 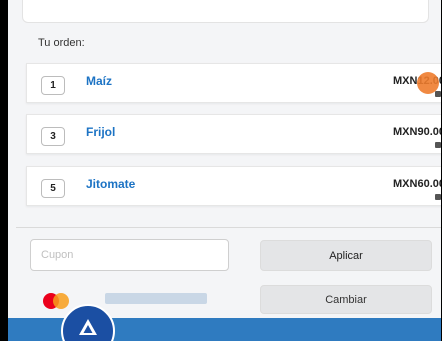 I want to click on divider, so click(x=228, y=227).